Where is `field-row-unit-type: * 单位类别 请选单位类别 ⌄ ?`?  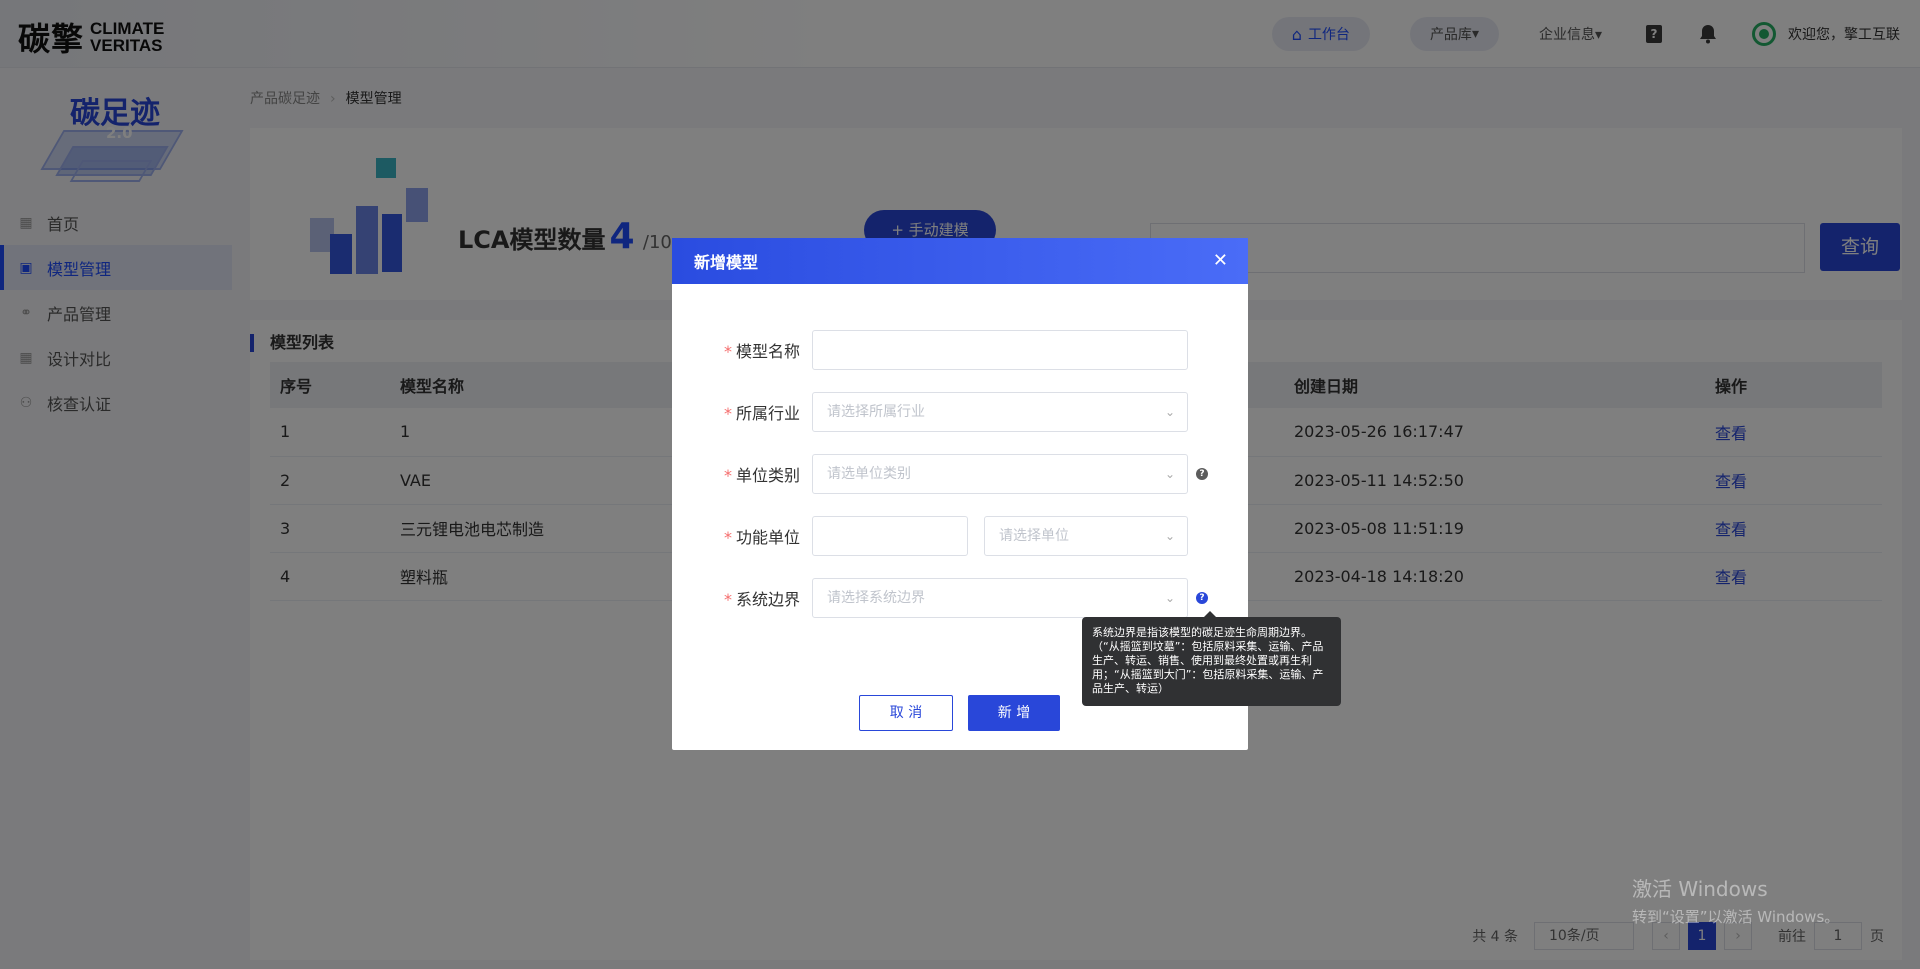 field-row-unit-type: * 单位类别 请选单位类别 ⌄ ? is located at coordinates (940, 474).